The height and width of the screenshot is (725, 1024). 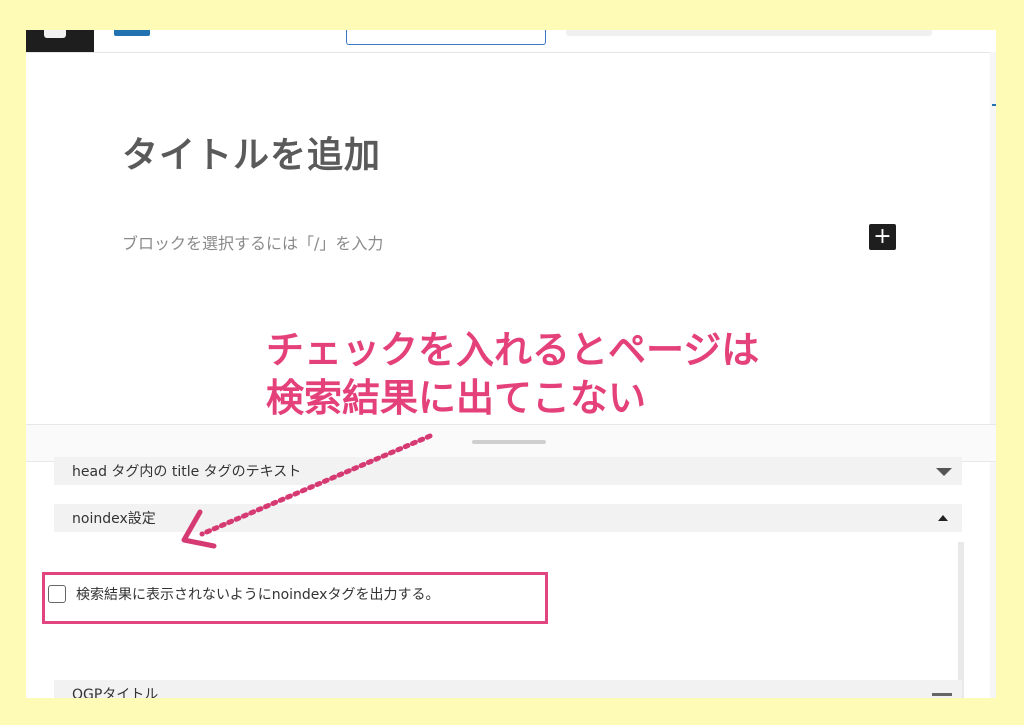 I want to click on arrow-shaft, so click(x=316, y=485).